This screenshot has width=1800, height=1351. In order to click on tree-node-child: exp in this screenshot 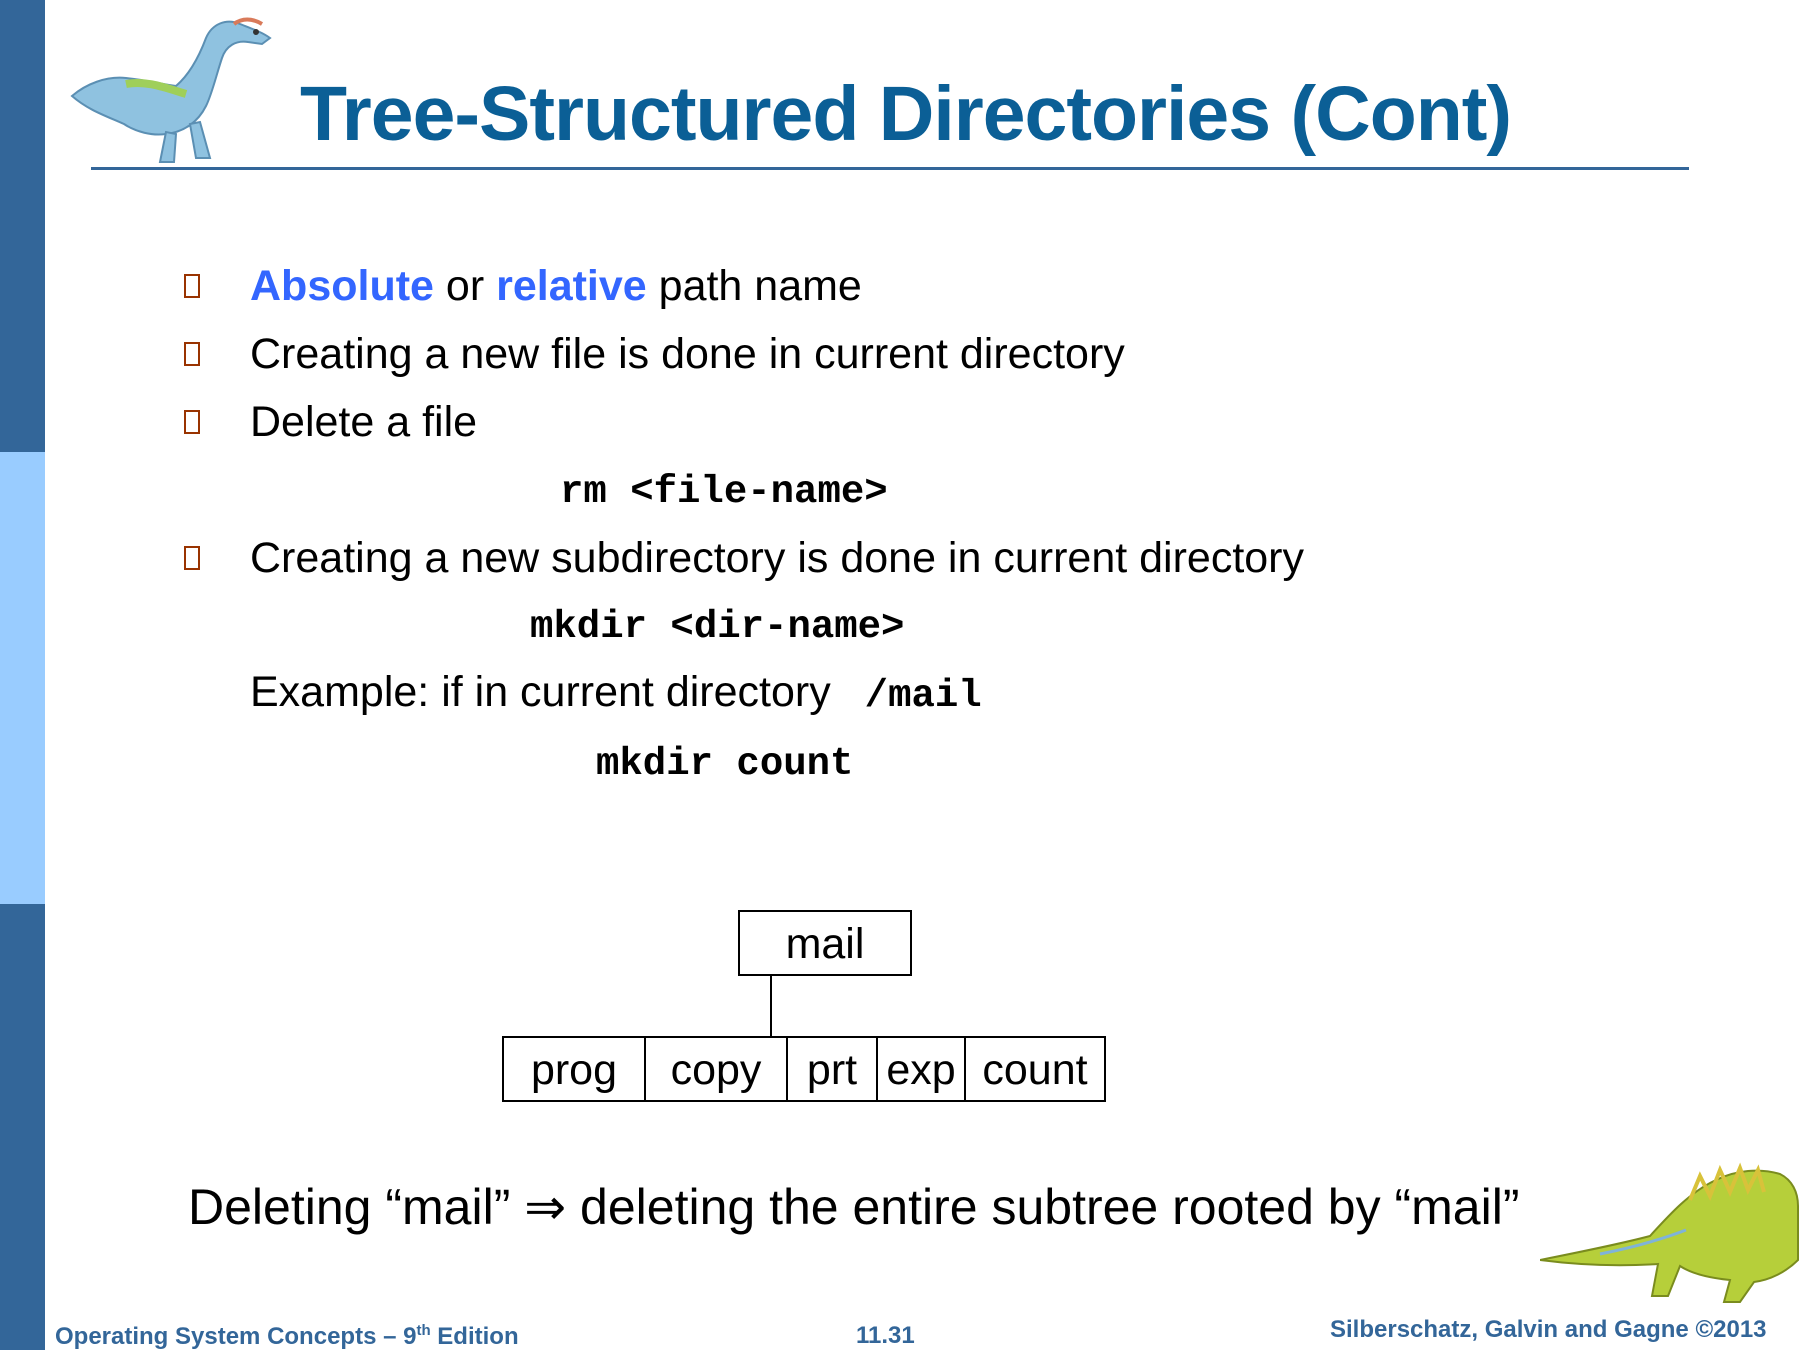, I will do `click(921, 1069)`.